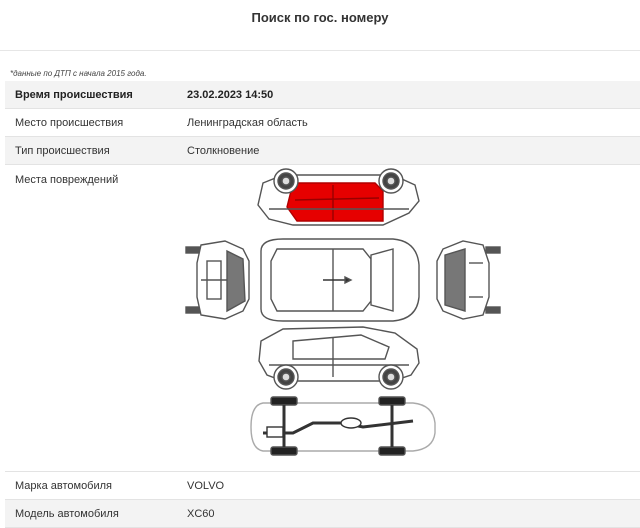 The width and height of the screenshot is (640, 528). Describe the element at coordinates (408, 485) in the screenshot. I see `row-value: VOLVO` at that location.